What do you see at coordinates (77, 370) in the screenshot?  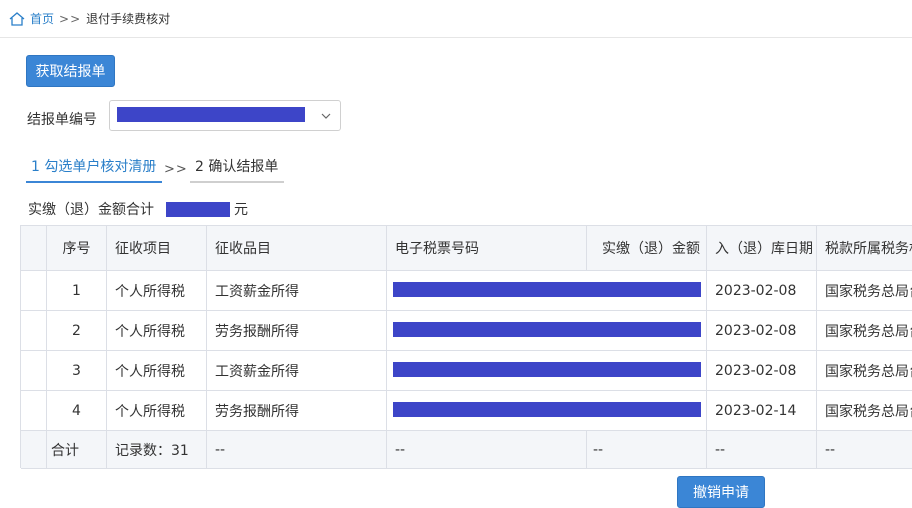 I see `row-number: 3` at bounding box center [77, 370].